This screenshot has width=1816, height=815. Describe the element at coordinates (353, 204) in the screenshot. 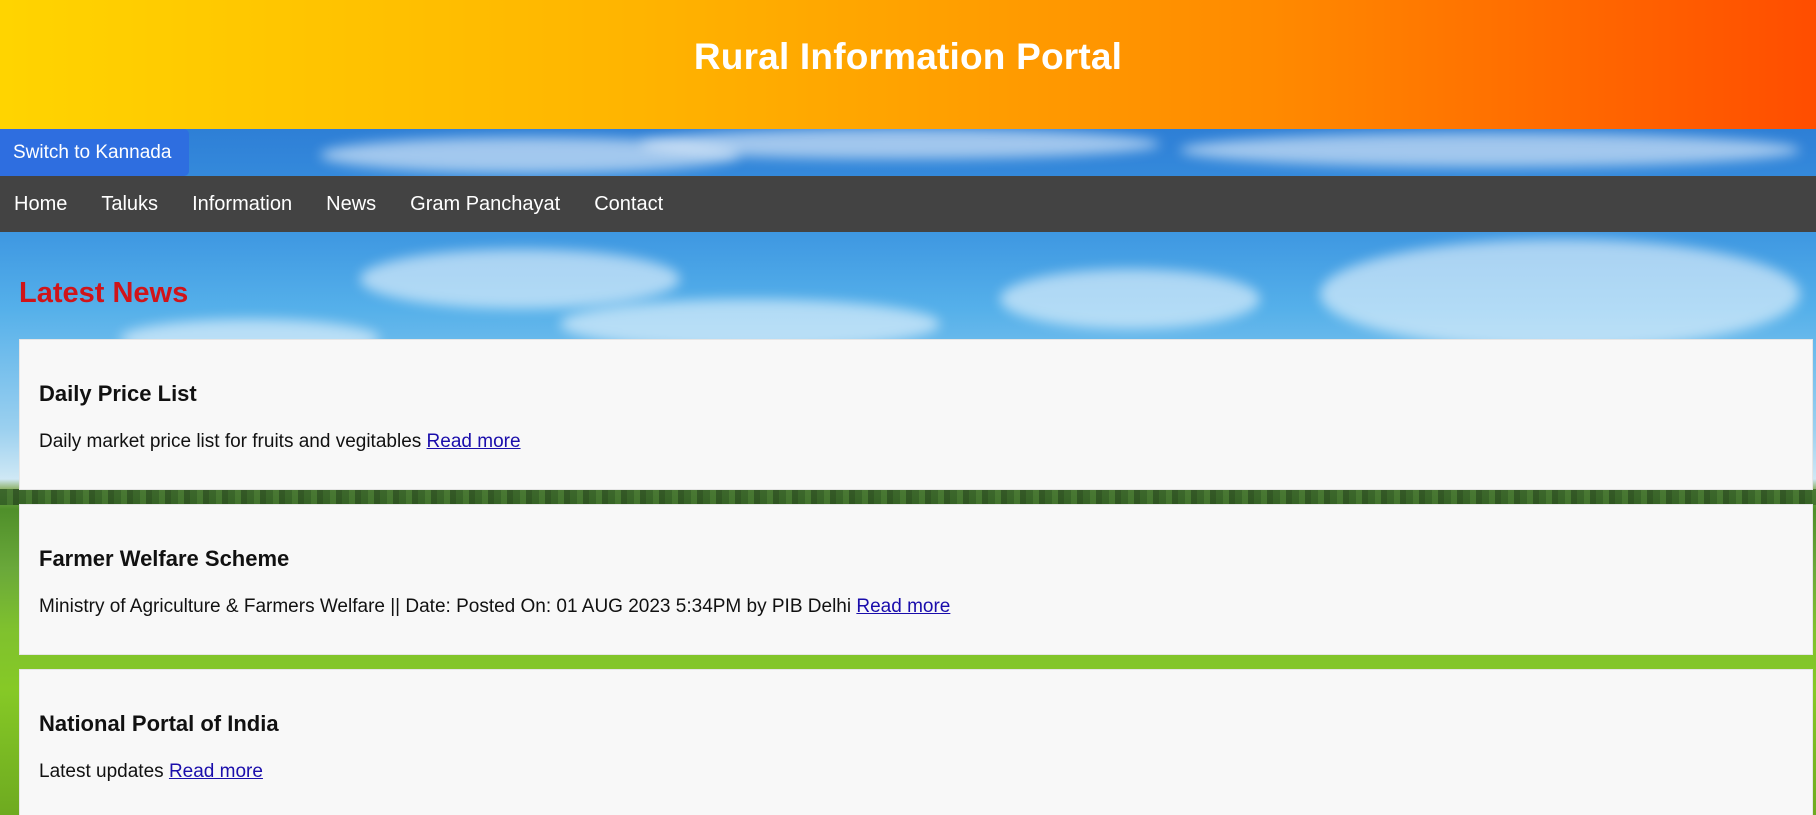

I see `nav-item-news: News` at that location.